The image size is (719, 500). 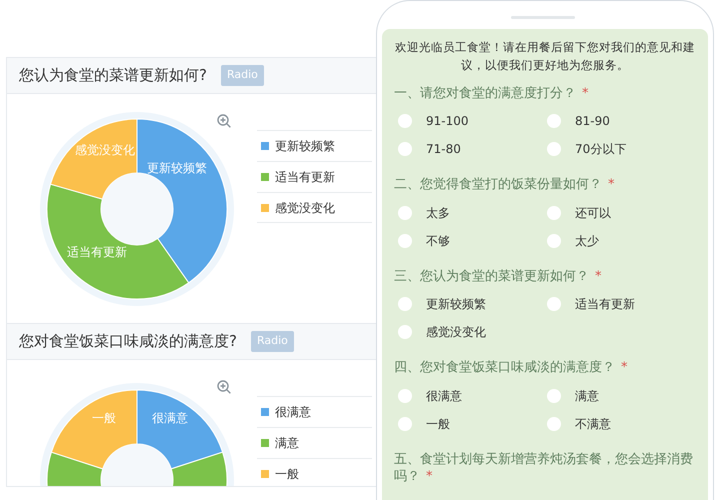 What do you see at coordinates (170, 418) in the screenshot?
I see `slice-label: 很满意` at bounding box center [170, 418].